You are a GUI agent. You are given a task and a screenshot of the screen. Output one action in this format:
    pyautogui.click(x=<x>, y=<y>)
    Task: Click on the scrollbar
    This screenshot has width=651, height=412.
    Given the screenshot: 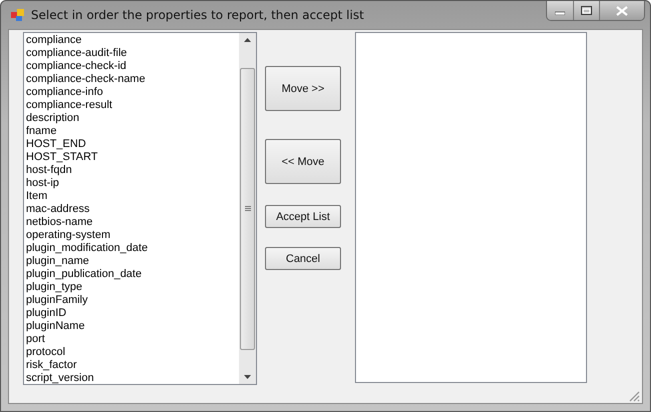 What is the action you would take?
    pyautogui.click(x=247, y=208)
    